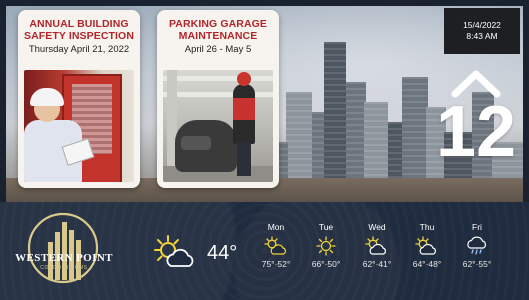 The width and height of the screenshot is (529, 300). What do you see at coordinates (218, 30) in the screenshot?
I see `event-title: PARKING GARAGE MAINTENANCE` at bounding box center [218, 30].